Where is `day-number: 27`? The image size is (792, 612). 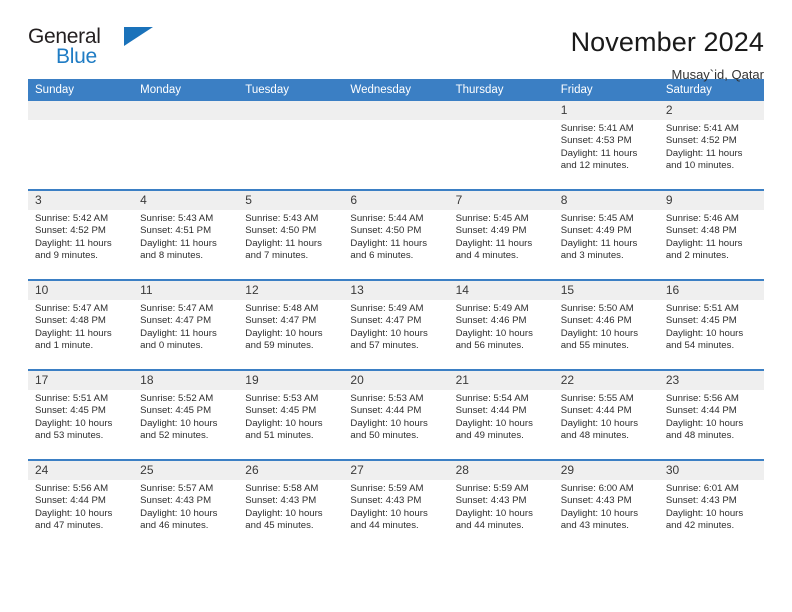 day-number: 27 is located at coordinates (396, 470).